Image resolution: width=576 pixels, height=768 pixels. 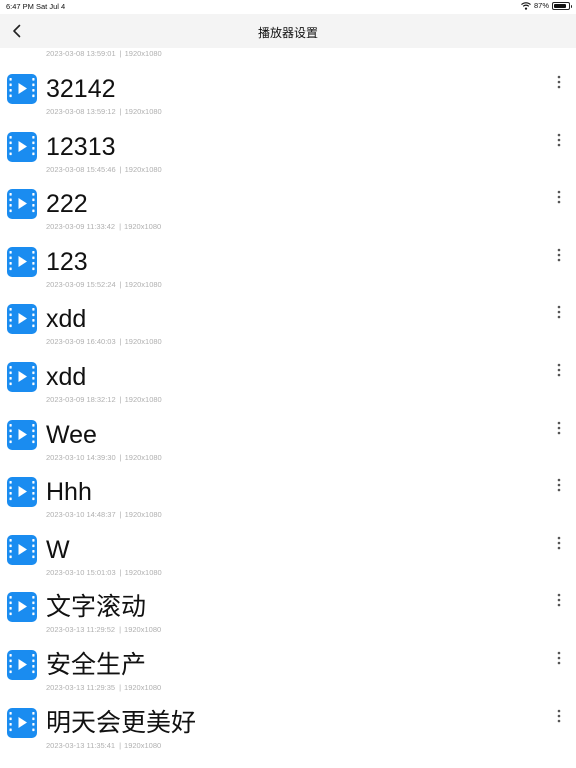 I want to click on list-item: 123 2023-03-09 15:52:24 | 1920x1080, so click(x=288, y=255).